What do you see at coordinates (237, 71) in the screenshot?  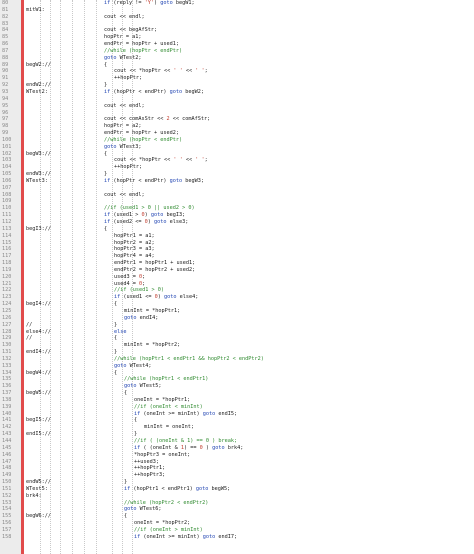 I see `code-line: 90 cout << *hopPtr << ' ' << ' ';` at bounding box center [237, 71].